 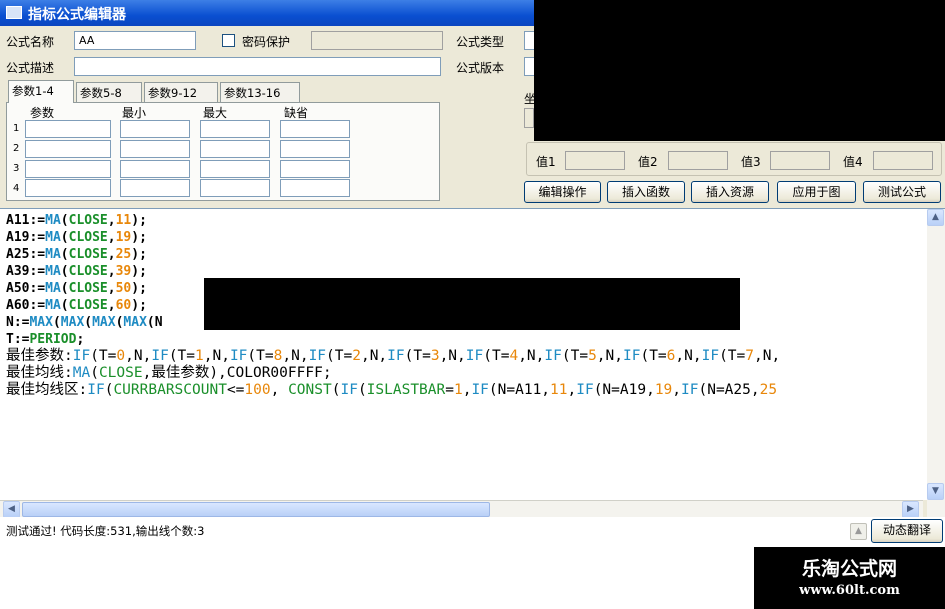 I want to click on formula-desc-label: 公式描述, so click(x=30, y=68).